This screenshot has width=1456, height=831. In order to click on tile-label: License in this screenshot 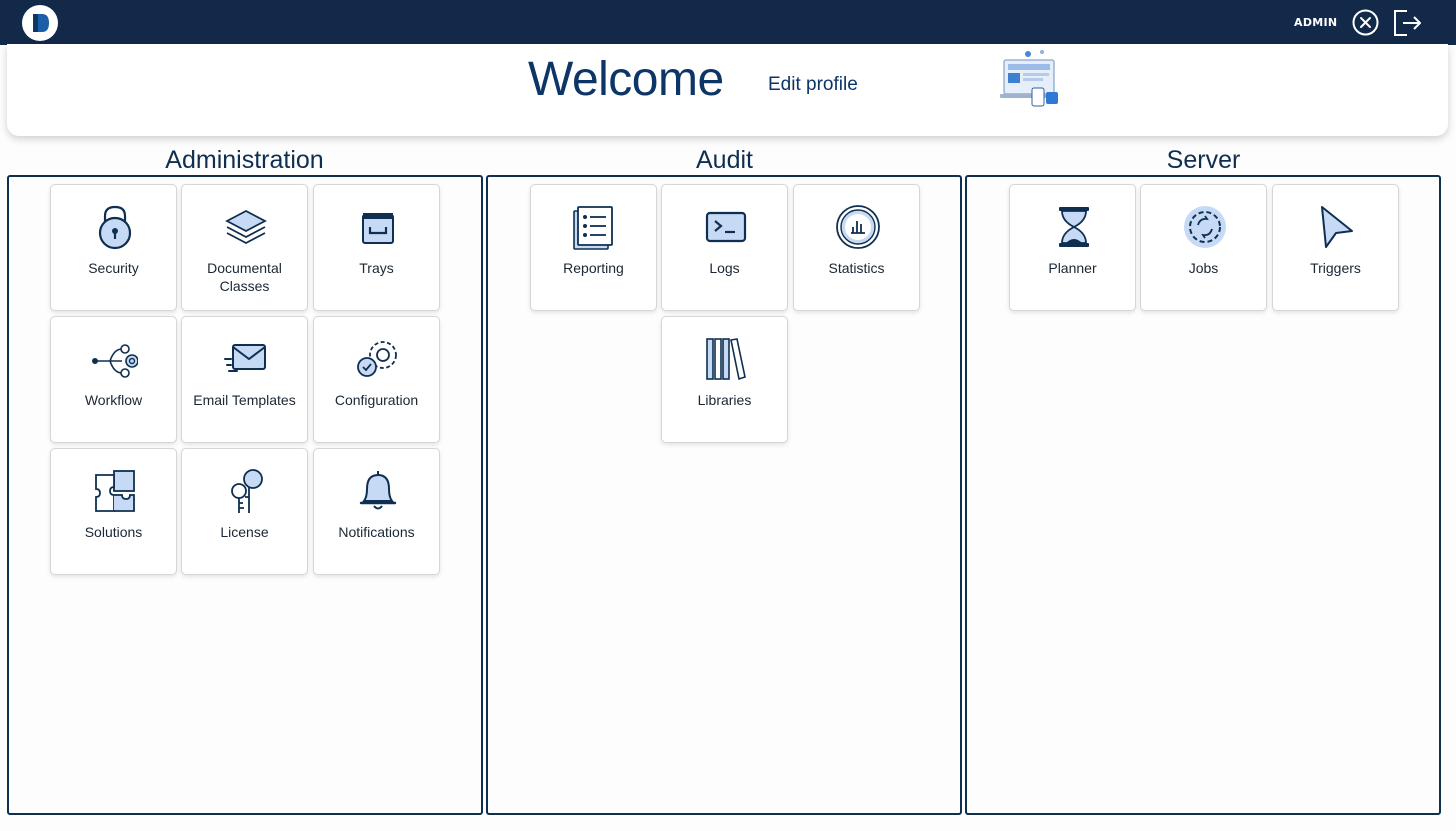, I will do `click(244, 532)`.